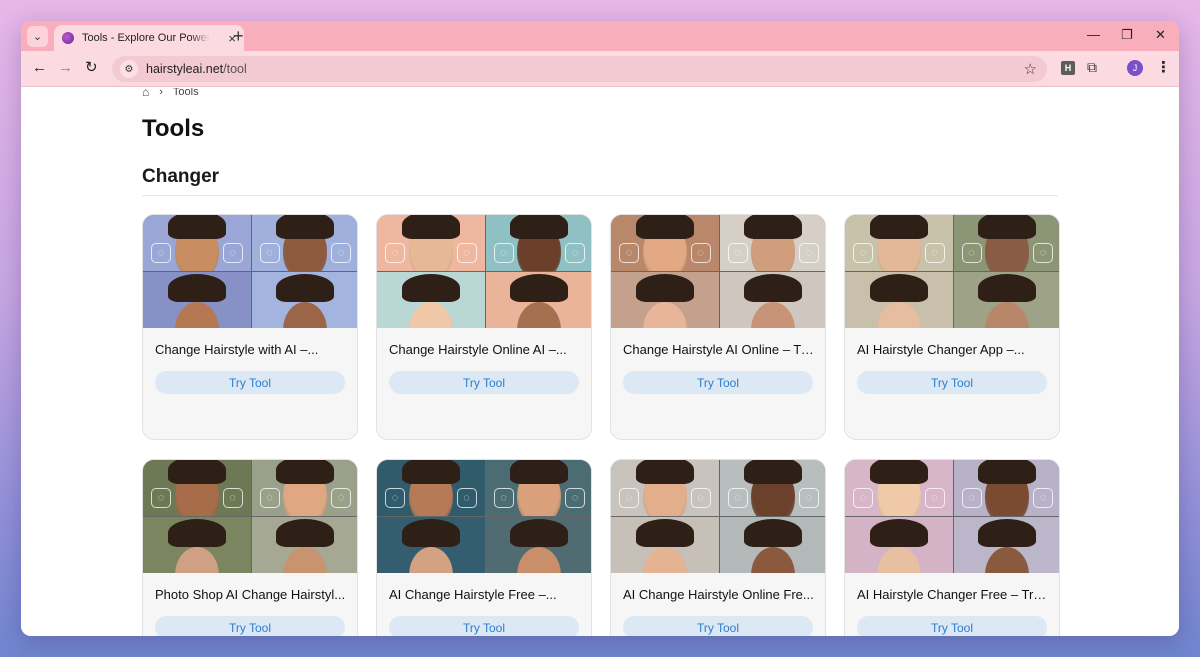 The image size is (1200, 657). Describe the element at coordinates (238, 36) in the screenshot. I see `new-tab-button: +` at that location.